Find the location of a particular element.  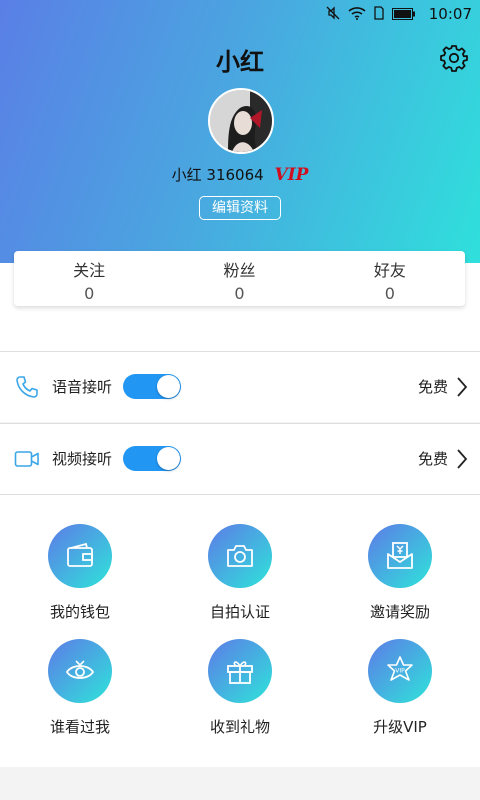

svg-text: VIP is located at coordinates (400, 671).